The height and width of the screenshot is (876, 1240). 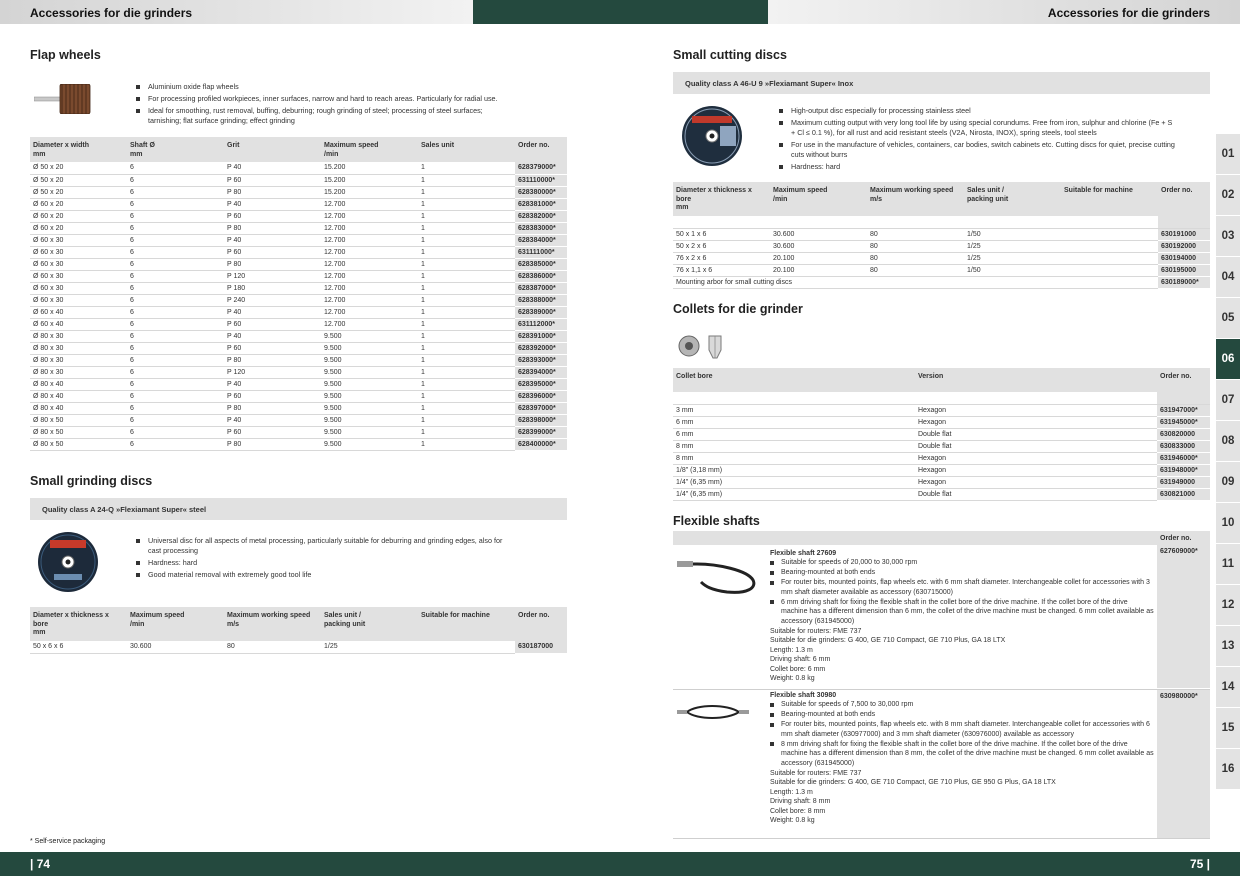 I want to click on collets-image, so click(x=700, y=347).